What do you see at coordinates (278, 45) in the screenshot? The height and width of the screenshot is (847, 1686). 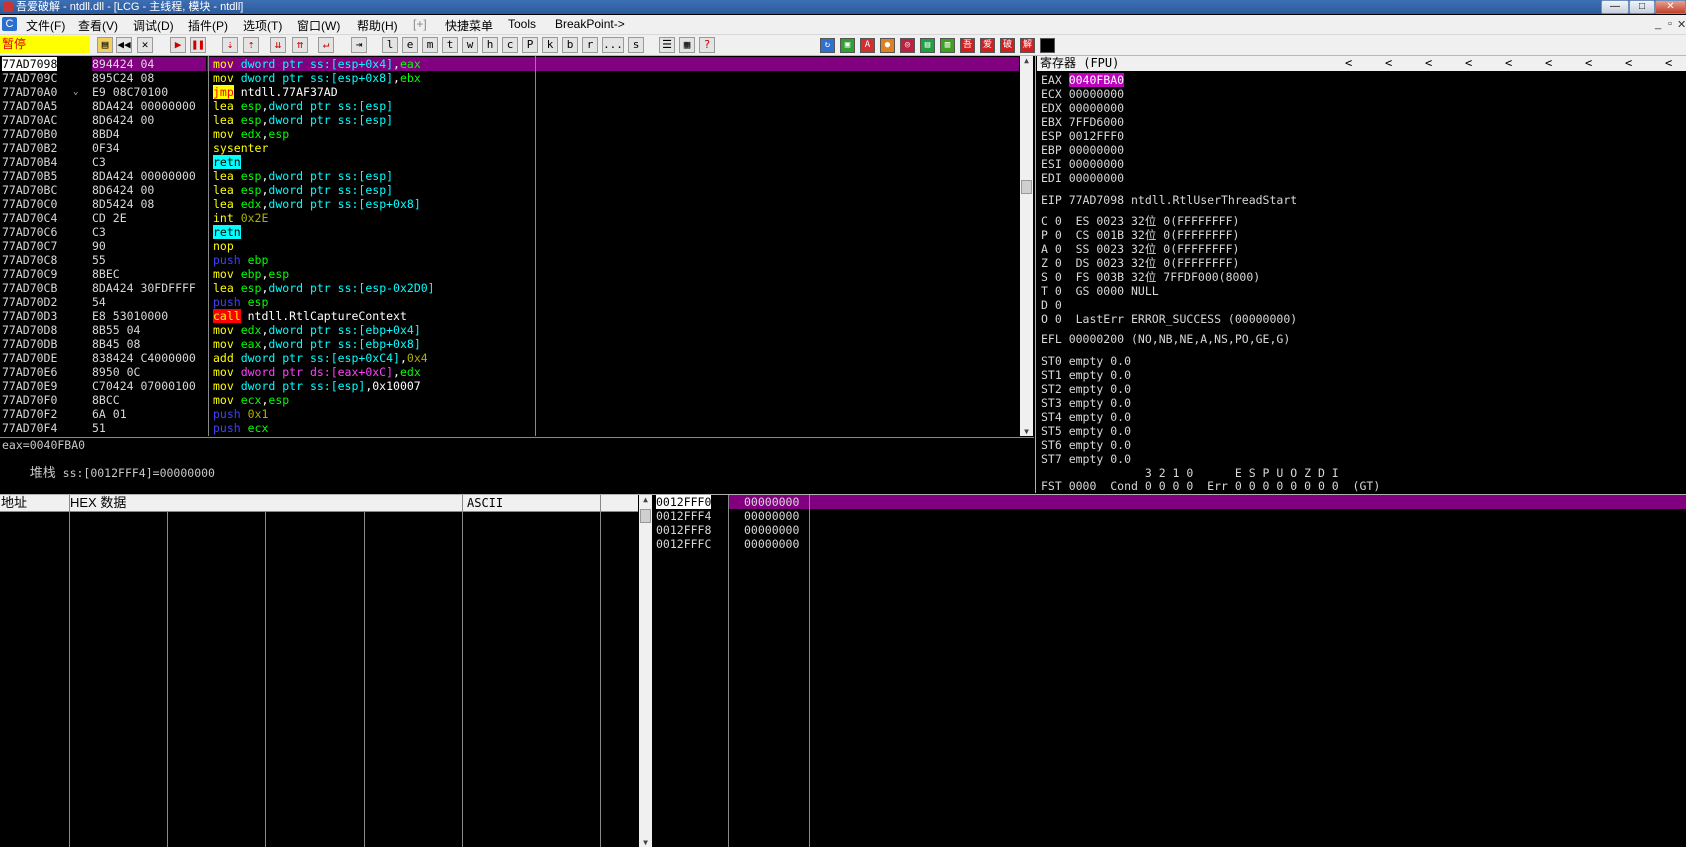 I see `trace-into-icon: ⇊` at bounding box center [278, 45].